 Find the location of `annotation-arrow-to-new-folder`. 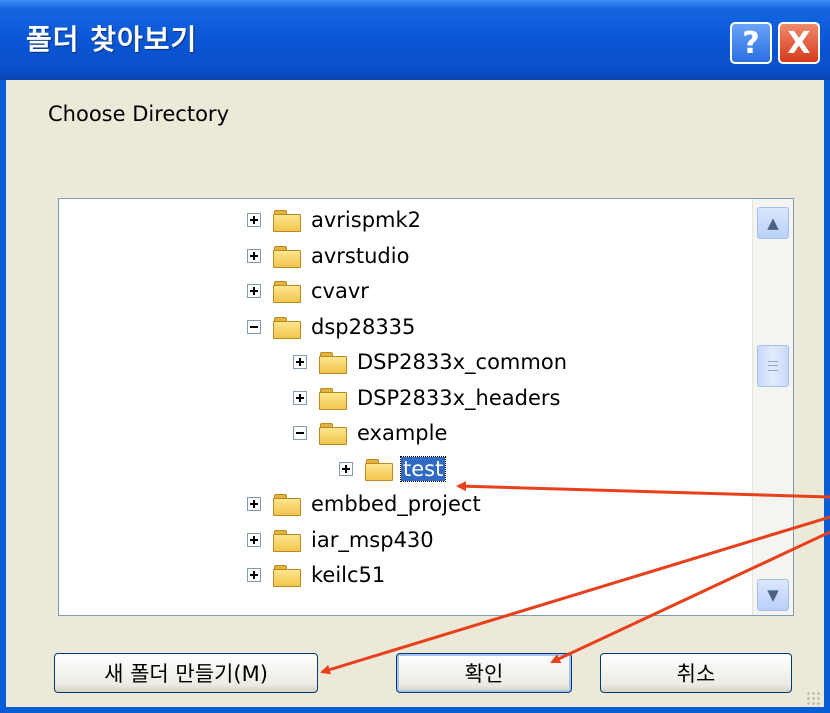

annotation-arrow-to-new-folder is located at coordinates (575, 595).